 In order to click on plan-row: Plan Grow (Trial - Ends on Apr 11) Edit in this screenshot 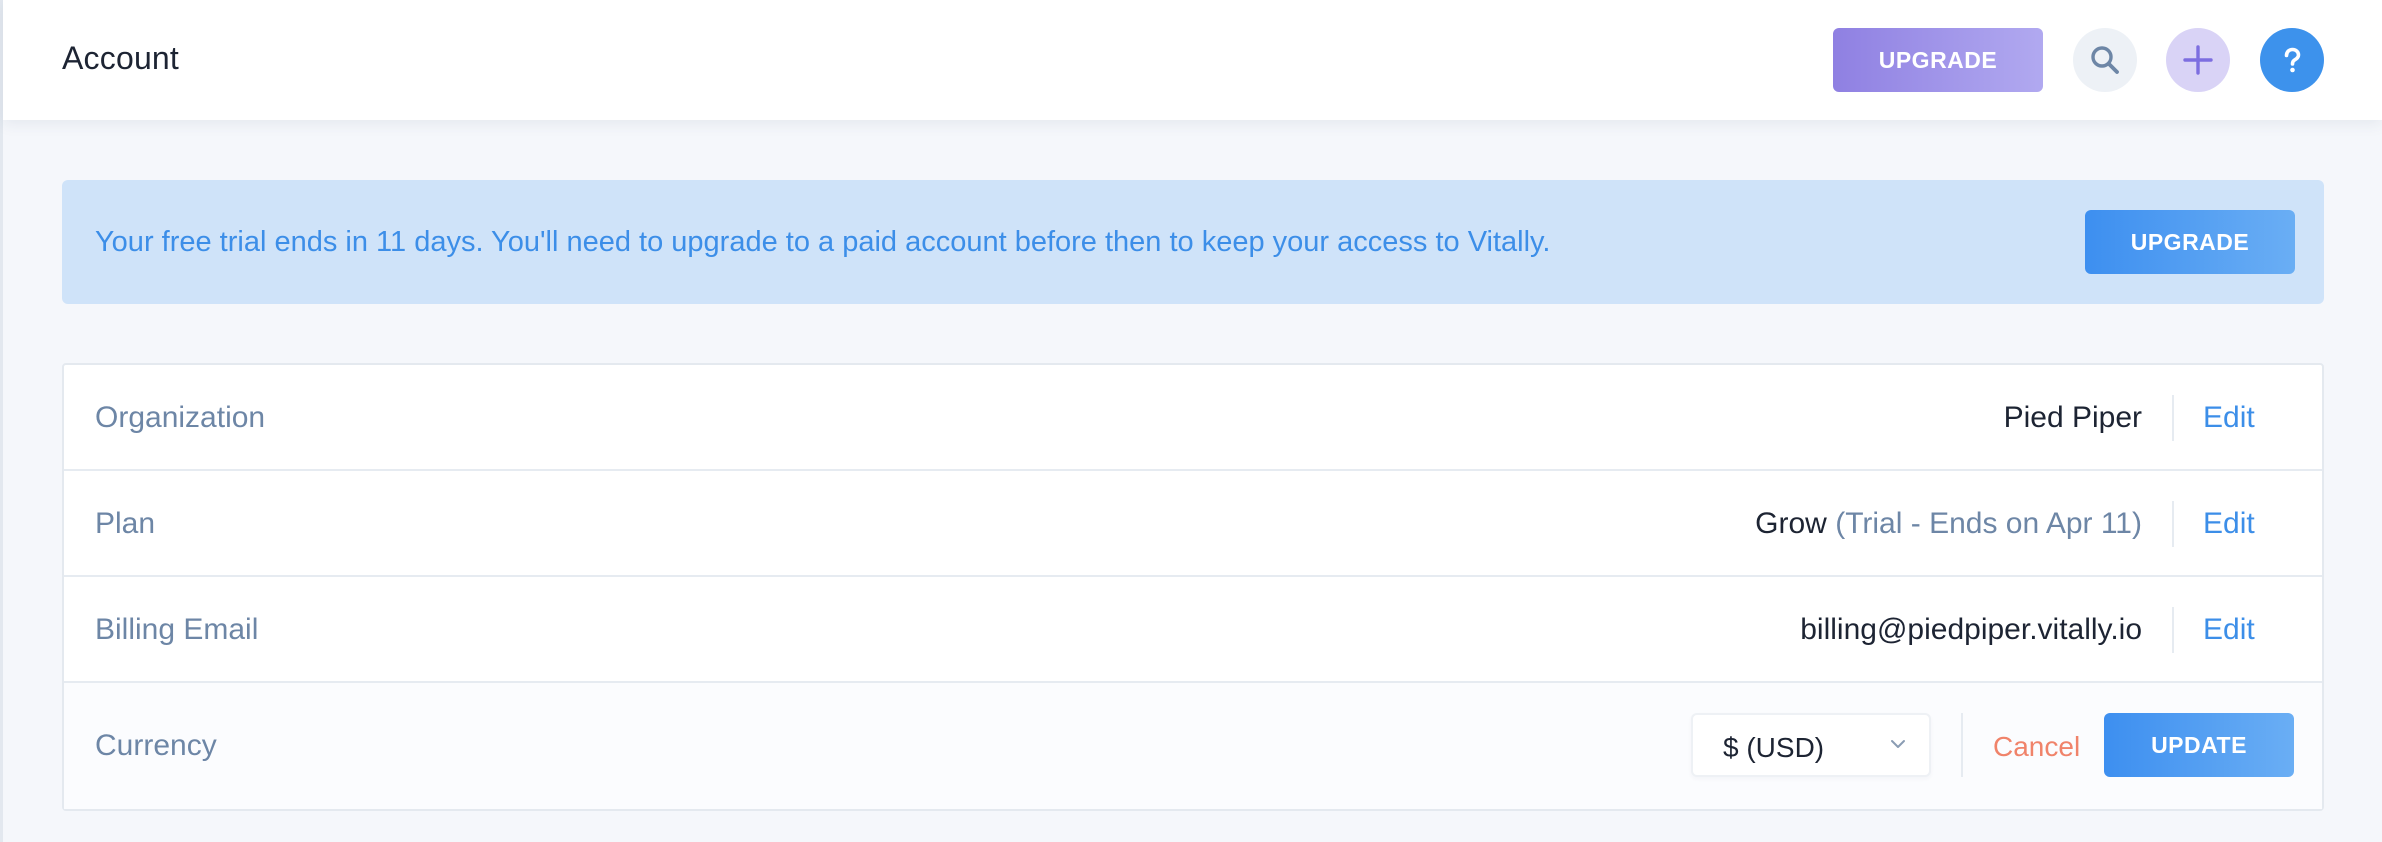, I will do `click(1193, 524)`.